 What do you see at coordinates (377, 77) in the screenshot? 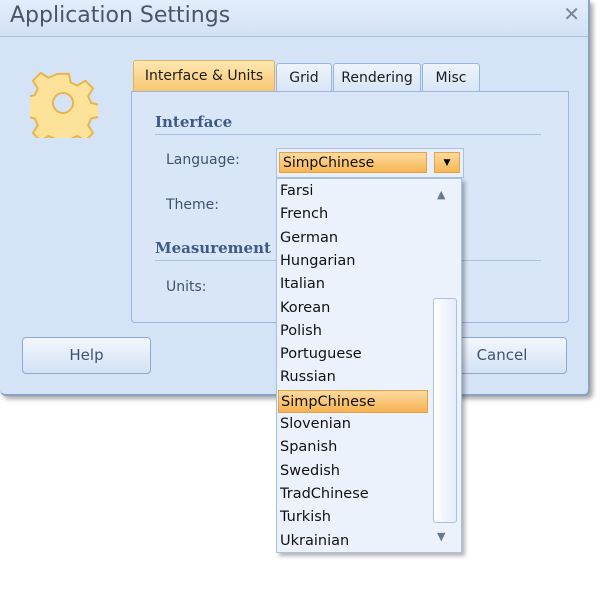
I see `tab-rendering: Rendering` at bounding box center [377, 77].